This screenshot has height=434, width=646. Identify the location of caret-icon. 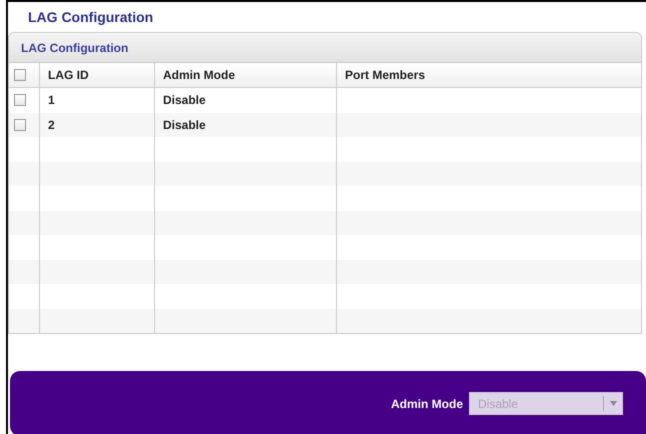
(613, 403).